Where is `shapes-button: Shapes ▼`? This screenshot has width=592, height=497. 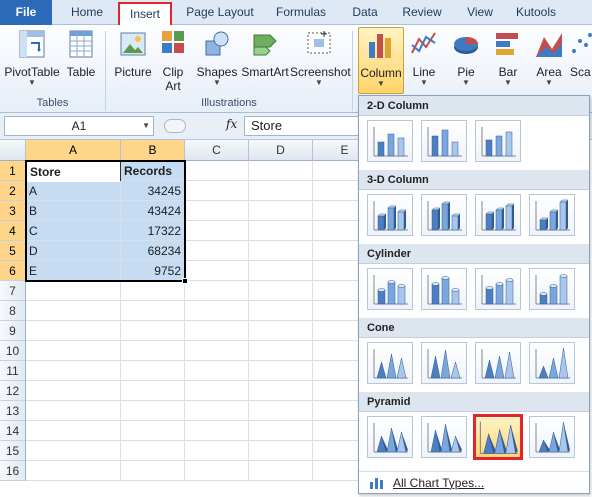 shapes-button: Shapes ▼ is located at coordinates (217, 57).